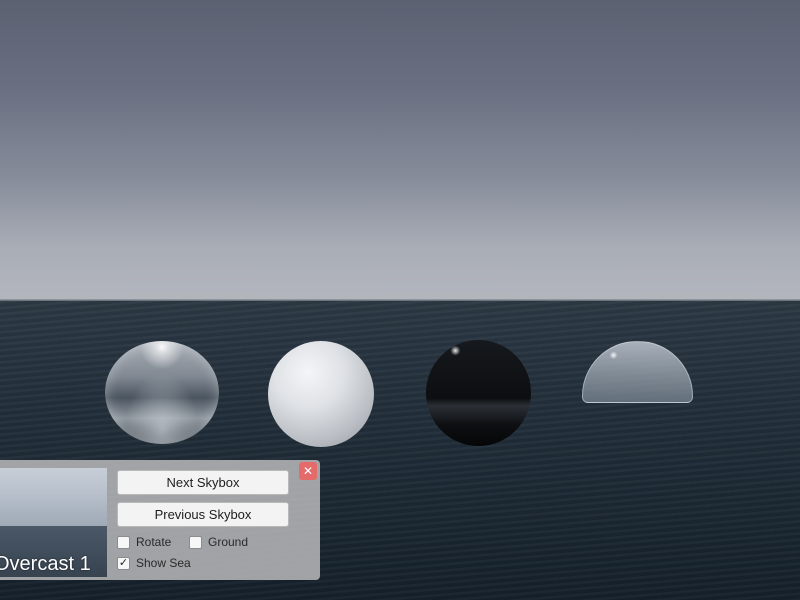 This screenshot has width=800, height=600. What do you see at coordinates (321, 394) in the screenshot?
I see `white-sphere` at bounding box center [321, 394].